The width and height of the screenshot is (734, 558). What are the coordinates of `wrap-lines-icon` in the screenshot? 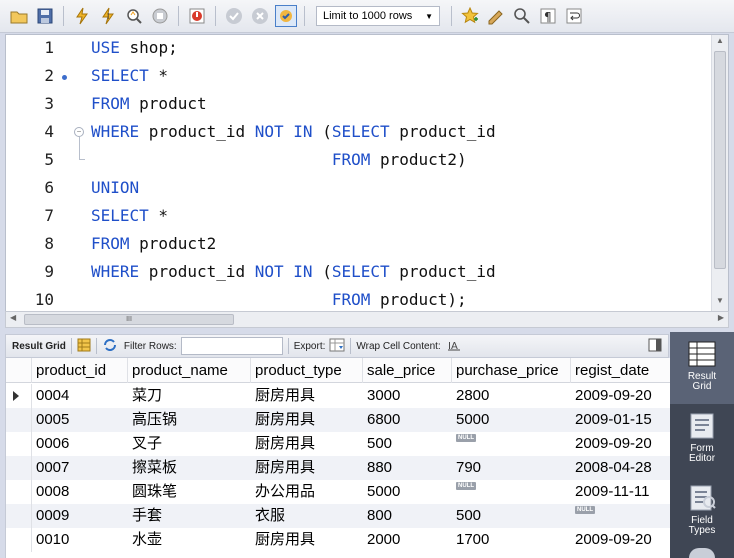 It's located at (574, 16).